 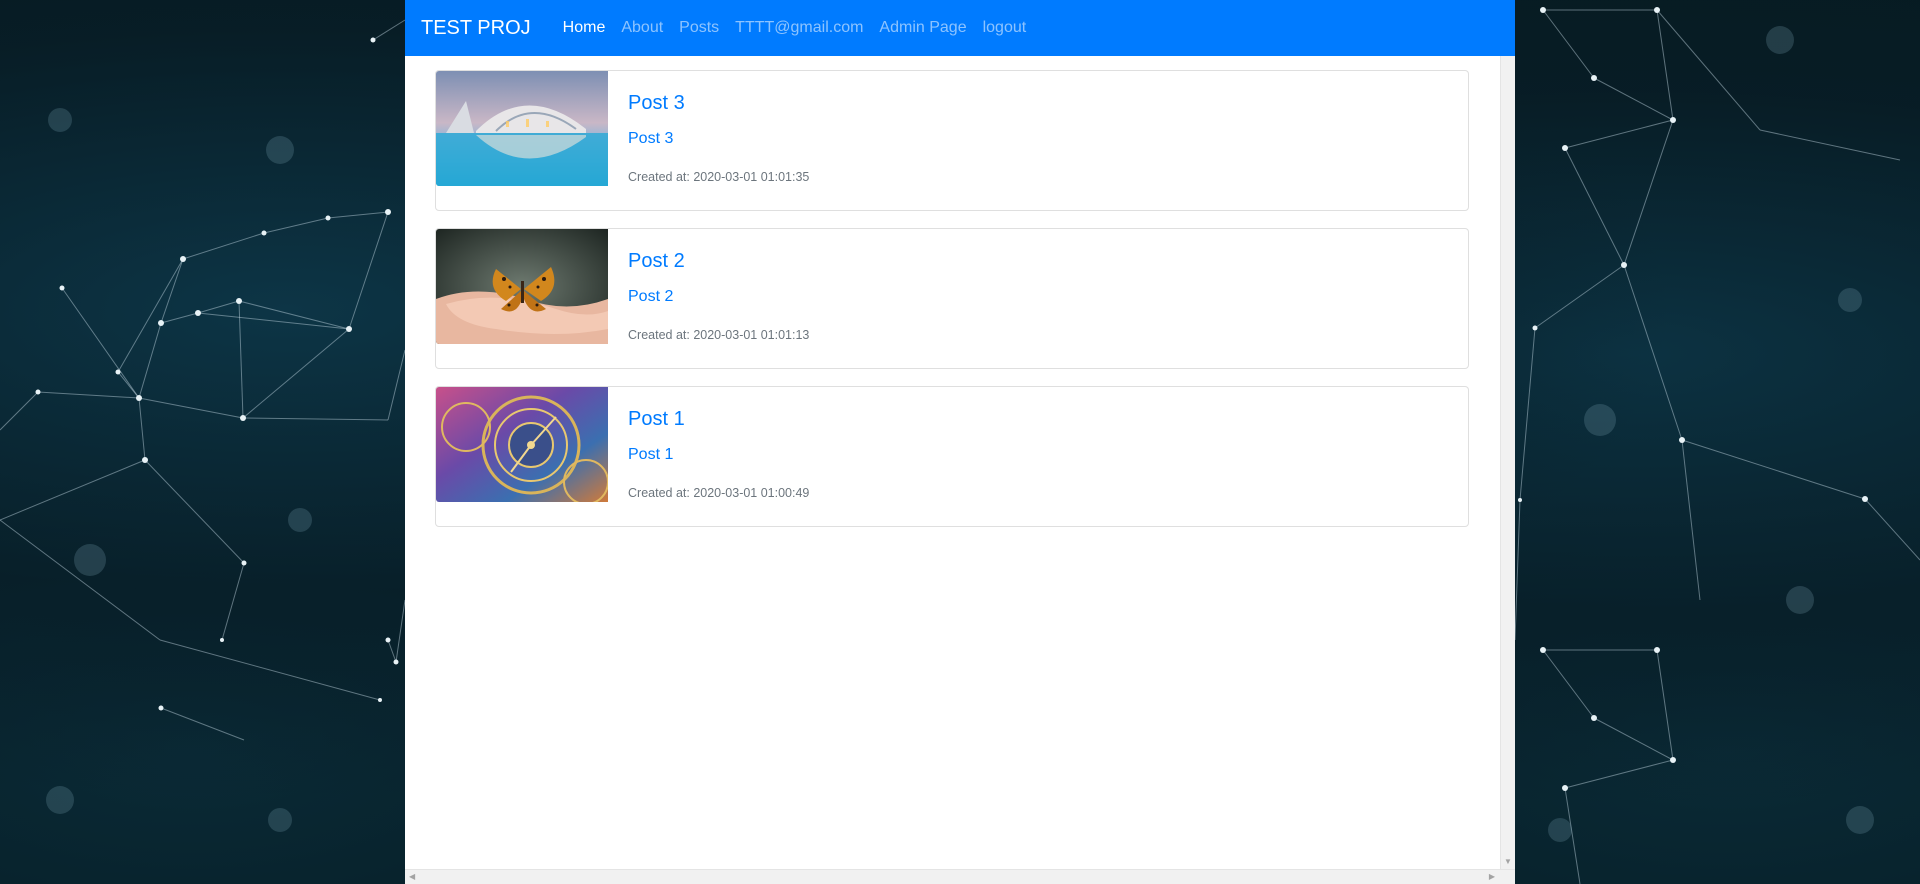 What do you see at coordinates (584, 28) in the screenshot?
I see `nav-link-home: Home` at bounding box center [584, 28].